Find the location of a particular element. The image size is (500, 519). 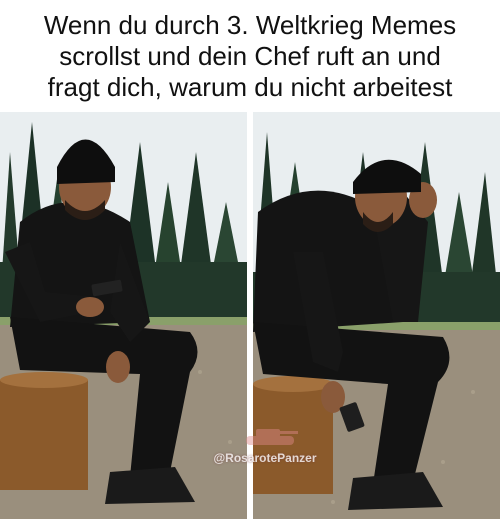

caption-line-3: fragt dich, warum du nicht arbeitest is located at coordinates (250, 86).